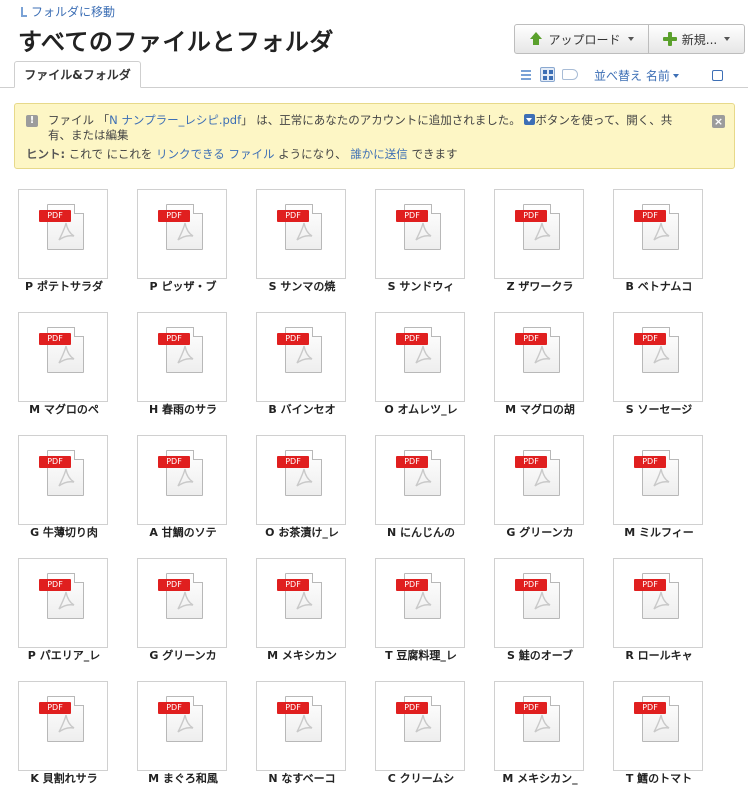 The image size is (748, 798). What do you see at coordinates (540, 779) in the screenshot?
I see `file-name: M メキシカン_` at bounding box center [540, 779].